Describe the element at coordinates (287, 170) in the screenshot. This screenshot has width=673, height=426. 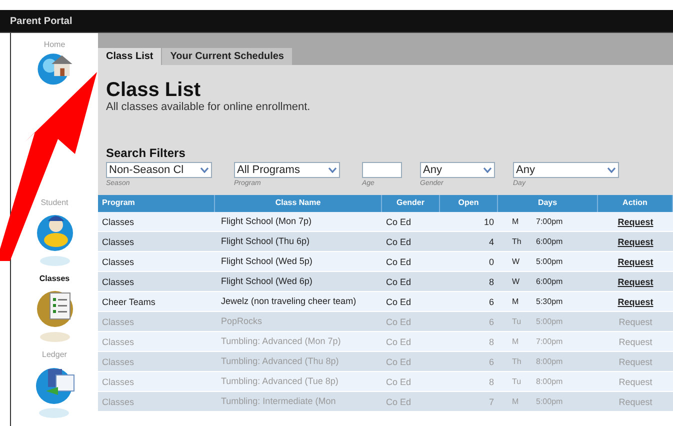
I see `select-field: All Programs` at that location.